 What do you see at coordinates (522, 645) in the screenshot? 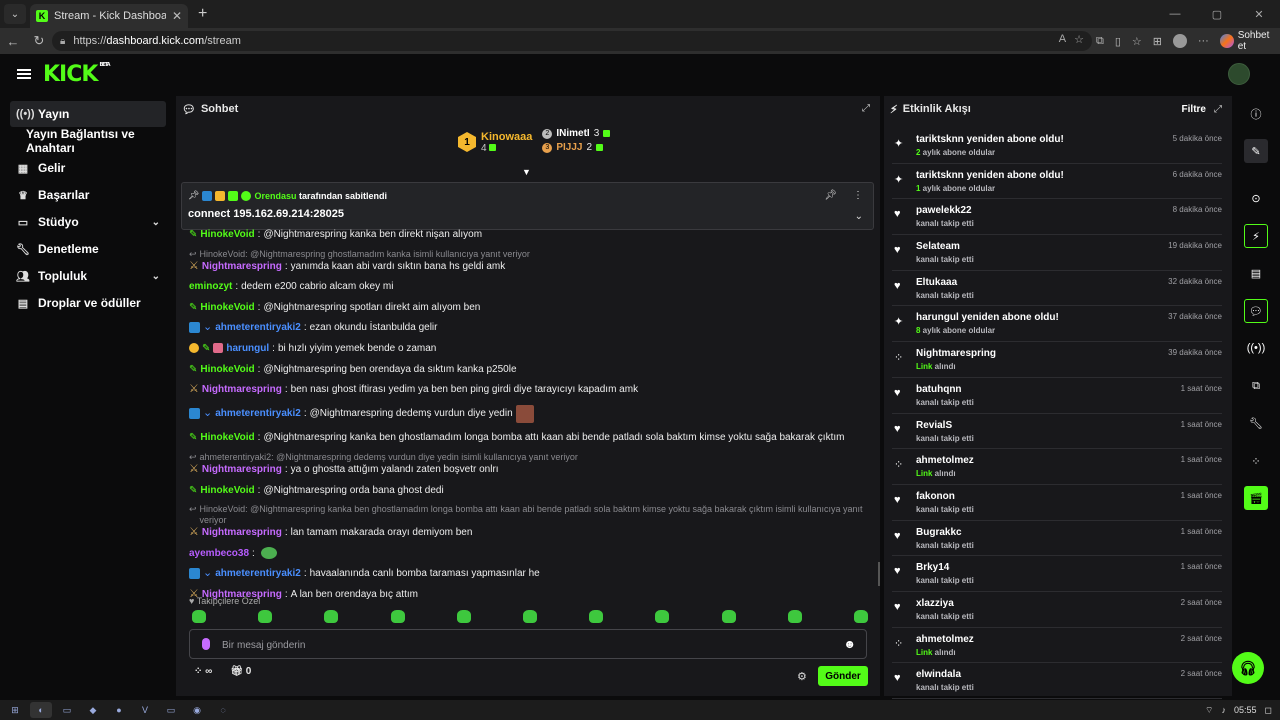
I see `chat-message-input` at bounding box center [522, 645].